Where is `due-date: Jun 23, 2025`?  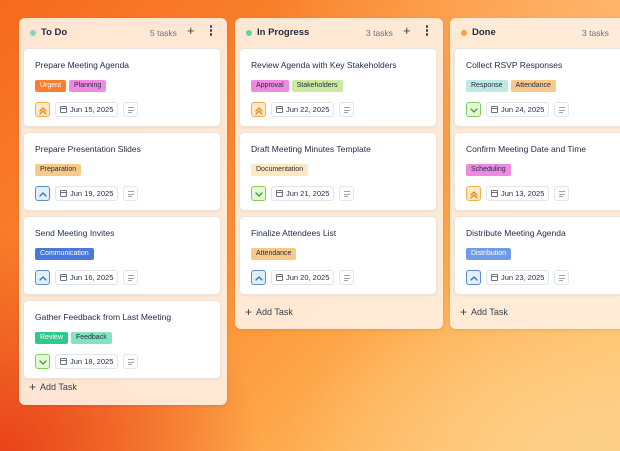
due-date: Jun 23, 2025 is located at coordinates (523, 277).